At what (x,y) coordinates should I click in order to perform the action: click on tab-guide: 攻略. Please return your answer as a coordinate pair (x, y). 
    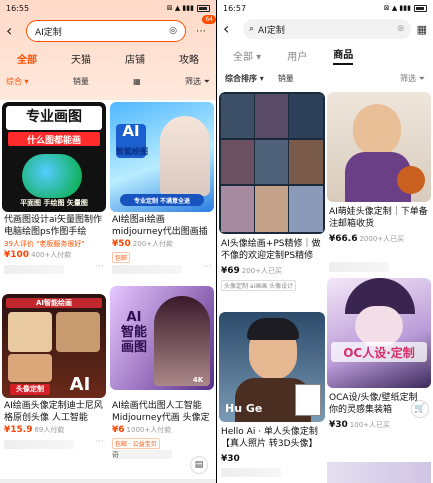
    Looking at the image, I should click on (189, 58).